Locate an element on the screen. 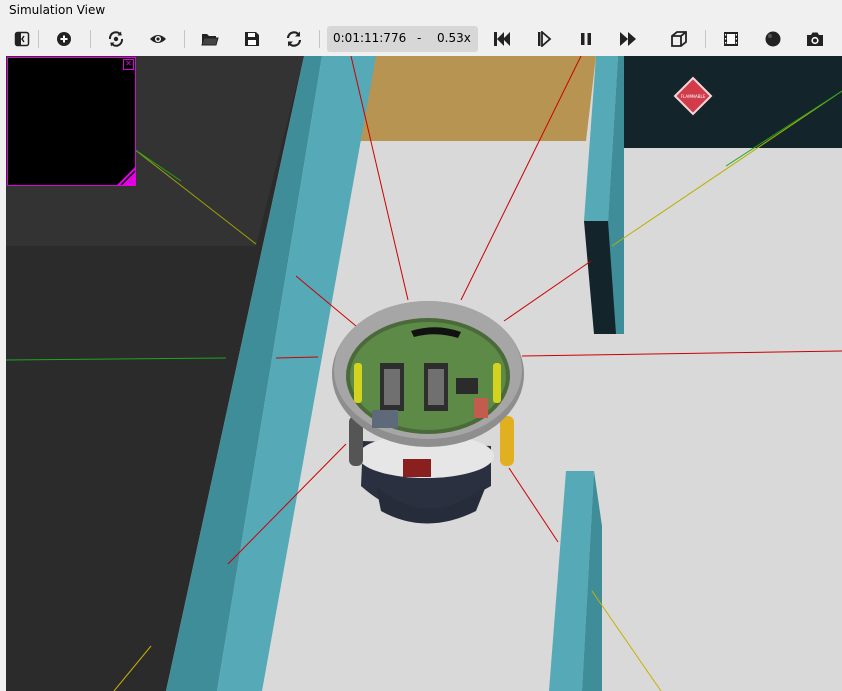 This screenshot has width=842, height=691. view-options-button is located at coordinates (158, 39).